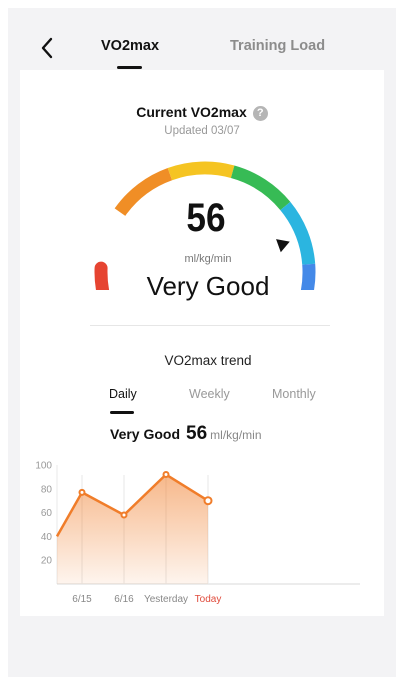 This screenshot has width=396, height=677. What do you see at coordinates (201, 171) in the screenshot?
I see `gauge-segment` at bounding box center [201, 171].